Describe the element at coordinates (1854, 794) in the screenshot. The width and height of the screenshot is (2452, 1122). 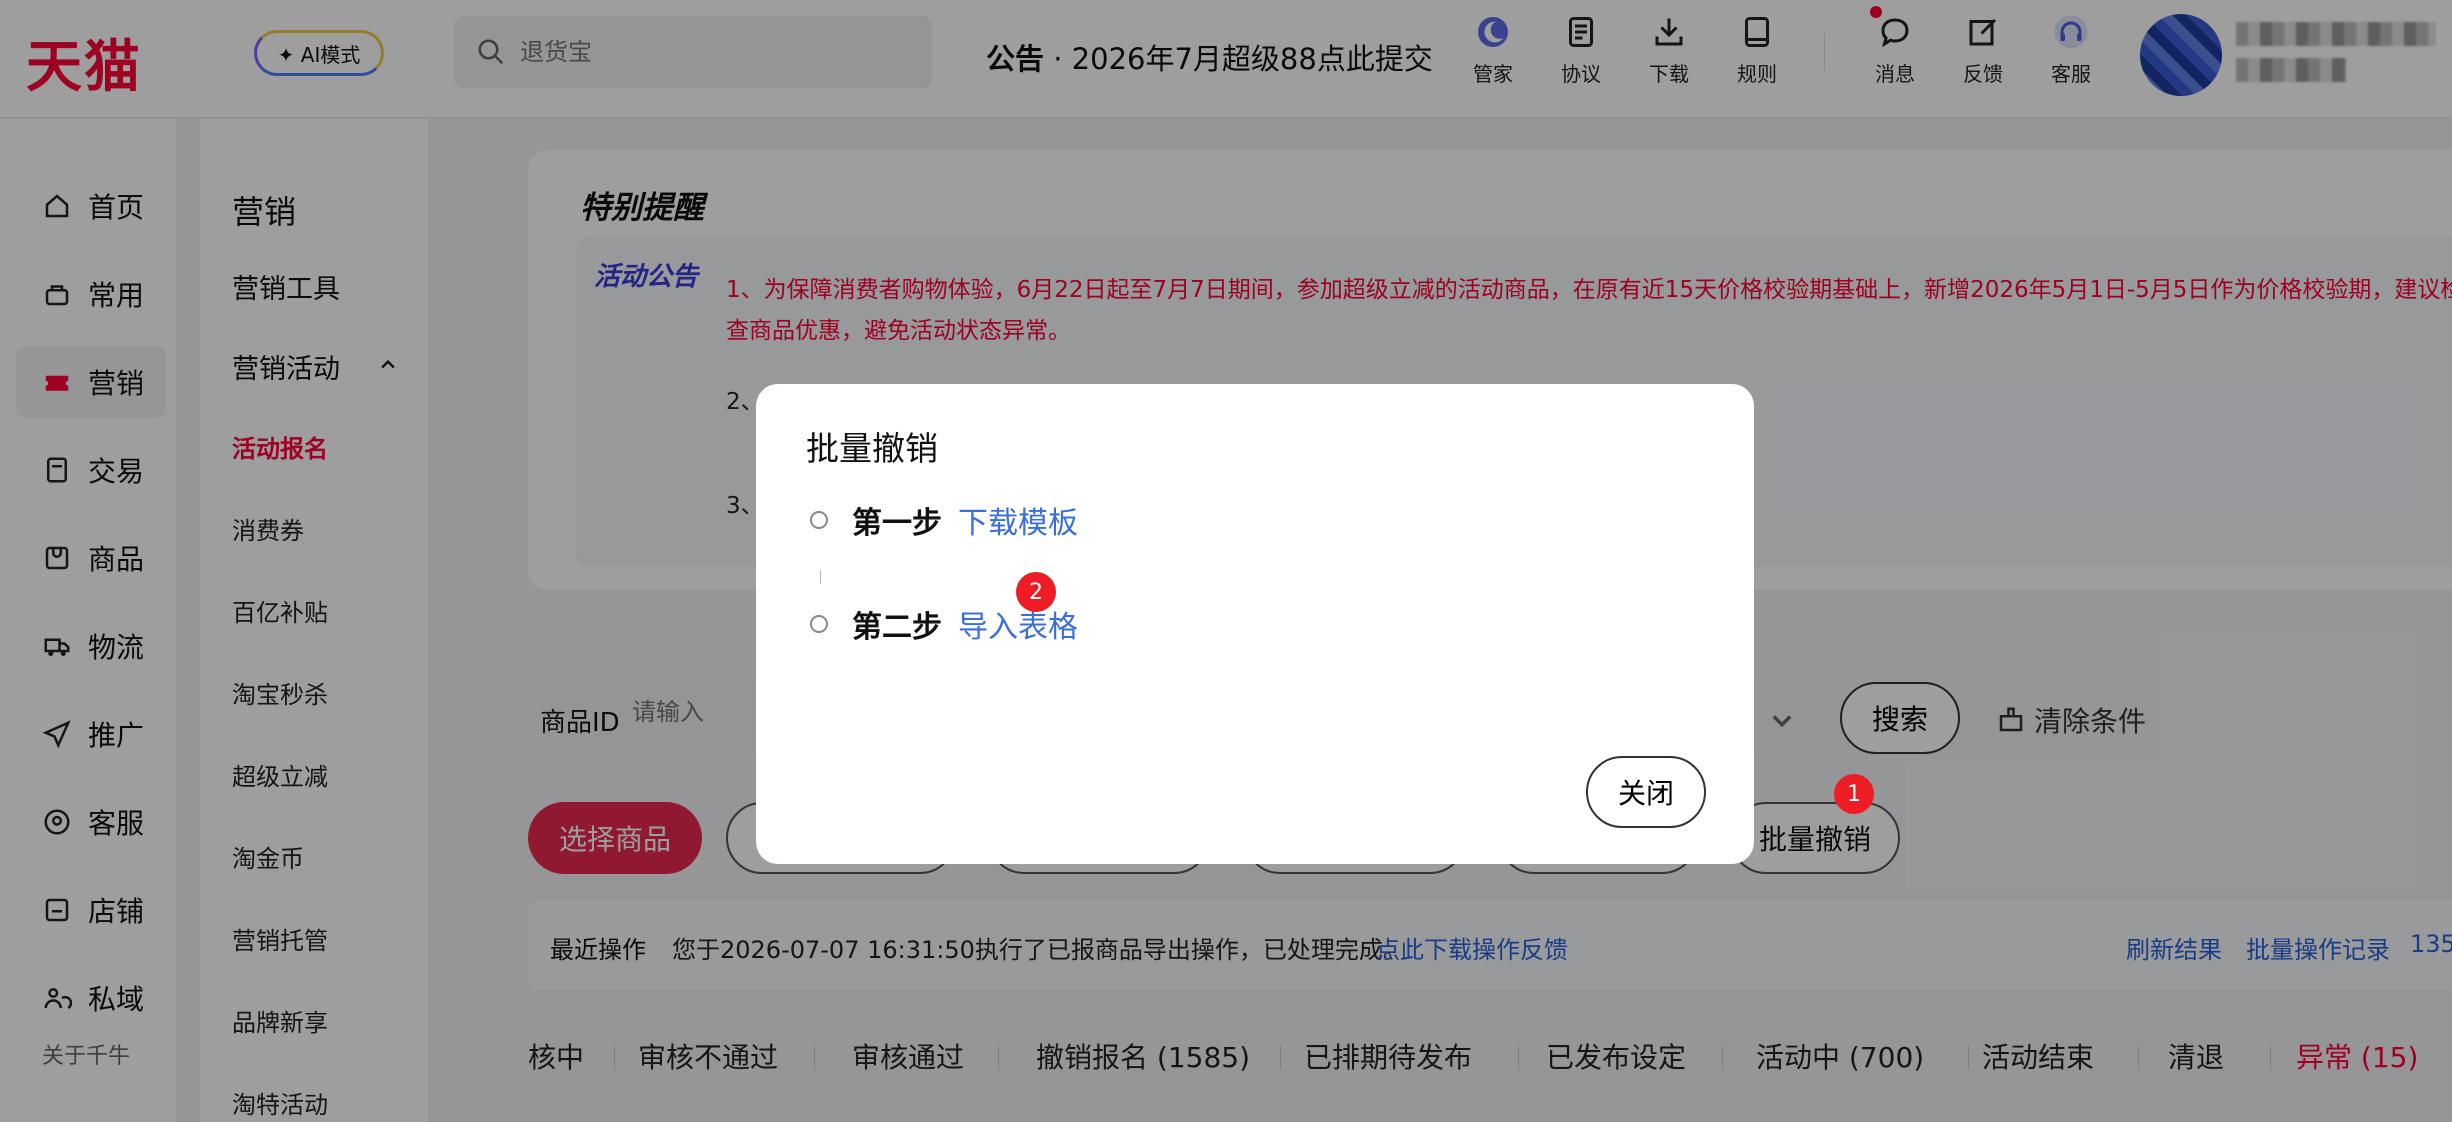
I see `annotation-badge-1: 1` at that location.